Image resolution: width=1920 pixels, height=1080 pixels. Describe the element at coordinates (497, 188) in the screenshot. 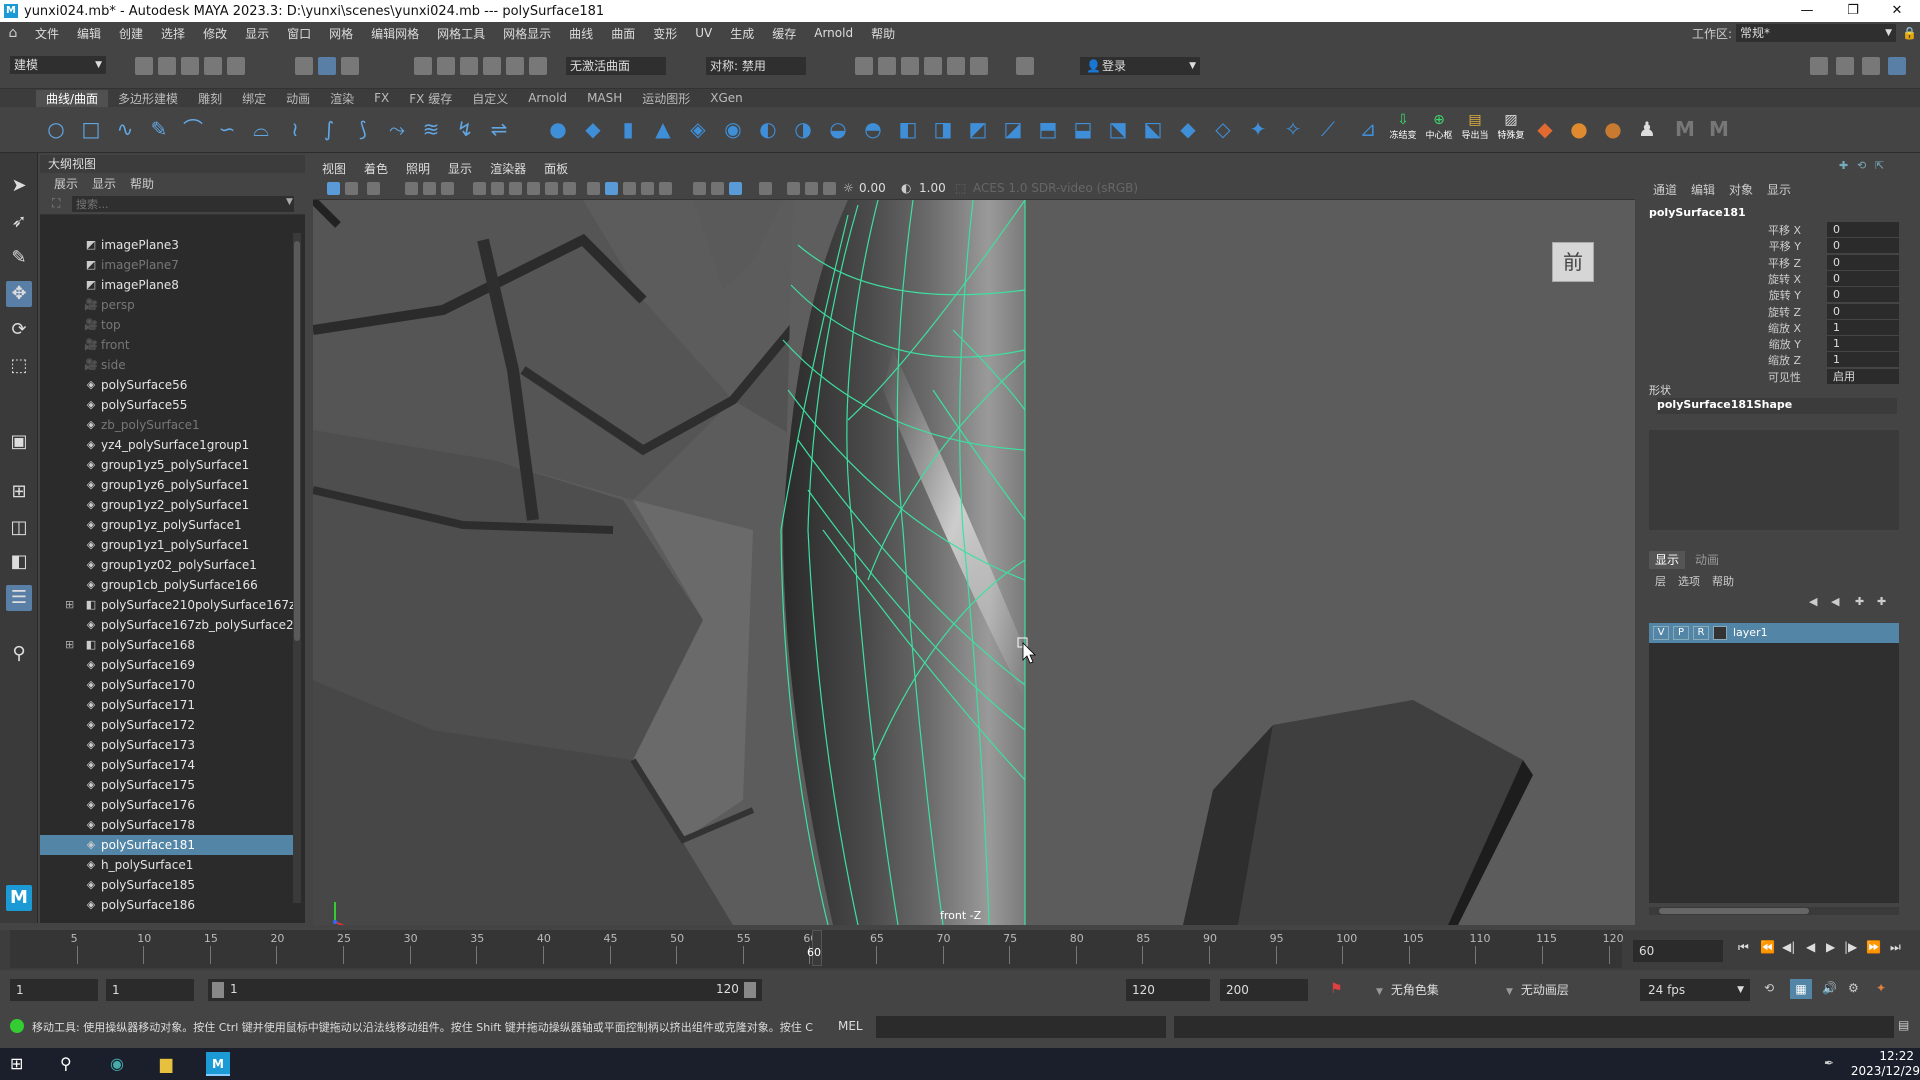

I see `film-gate-icon` at that location.